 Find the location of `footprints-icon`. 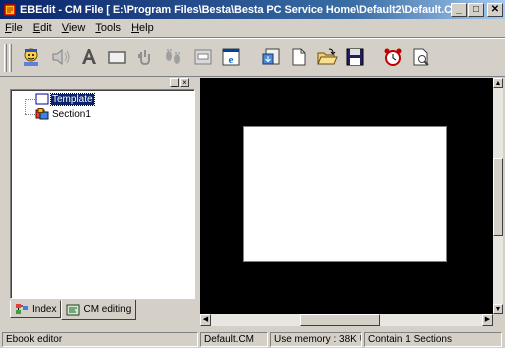

footprints-icon is located at coordinates (173, 56).